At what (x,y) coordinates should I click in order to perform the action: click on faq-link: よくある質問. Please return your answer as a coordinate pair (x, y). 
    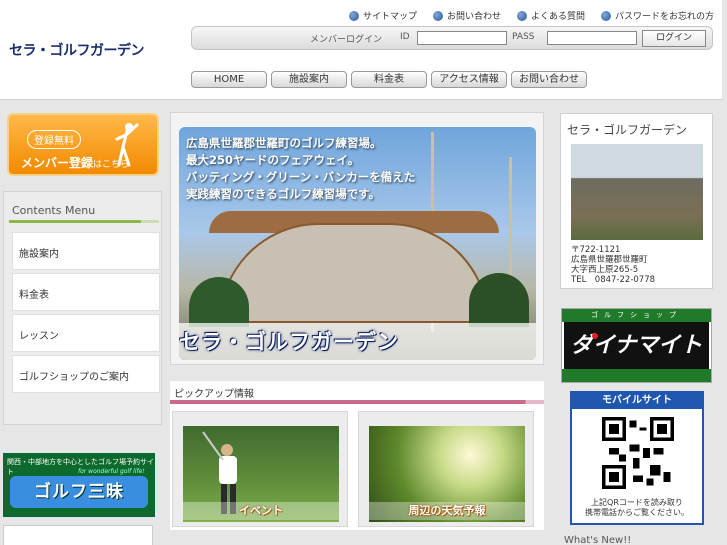
    Looking at the image, I should click on (550, 15).